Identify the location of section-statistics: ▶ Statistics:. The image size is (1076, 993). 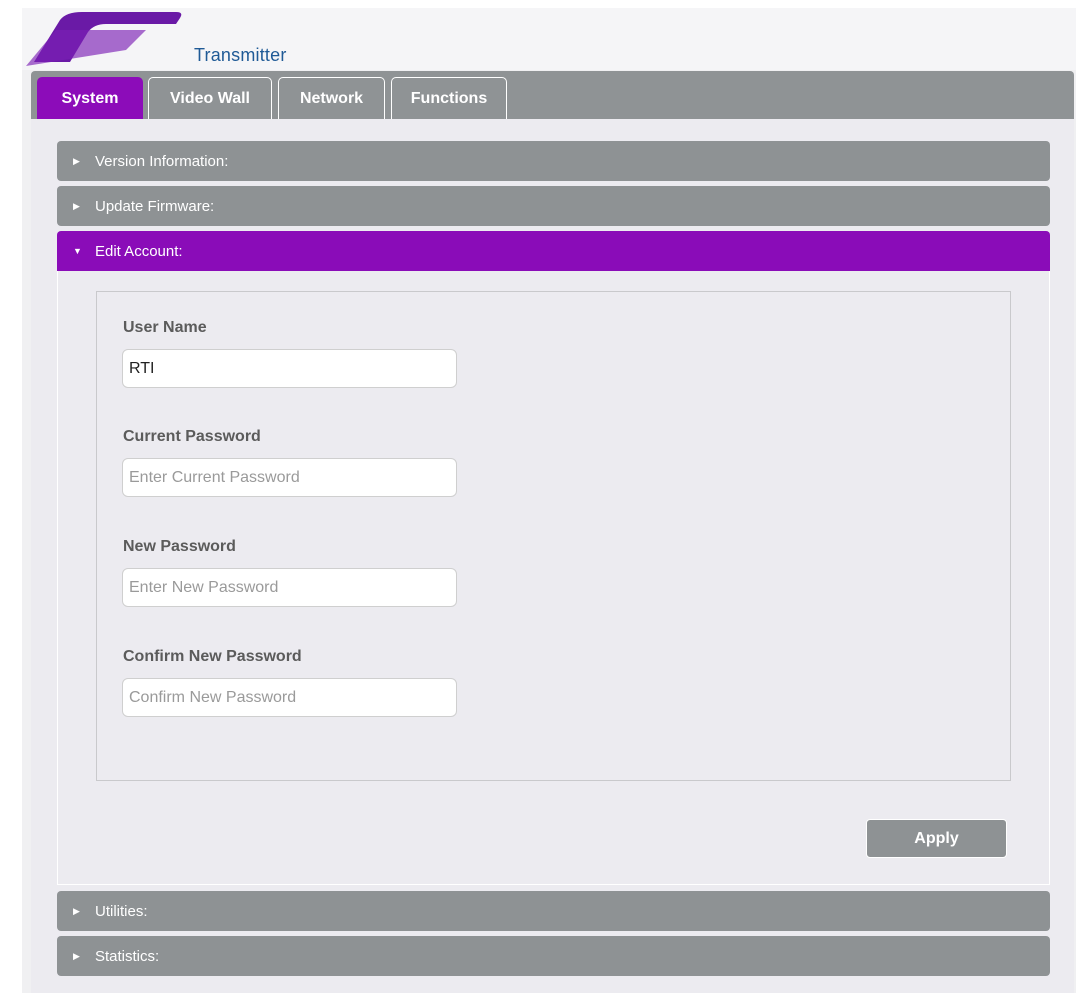
(553, 956).